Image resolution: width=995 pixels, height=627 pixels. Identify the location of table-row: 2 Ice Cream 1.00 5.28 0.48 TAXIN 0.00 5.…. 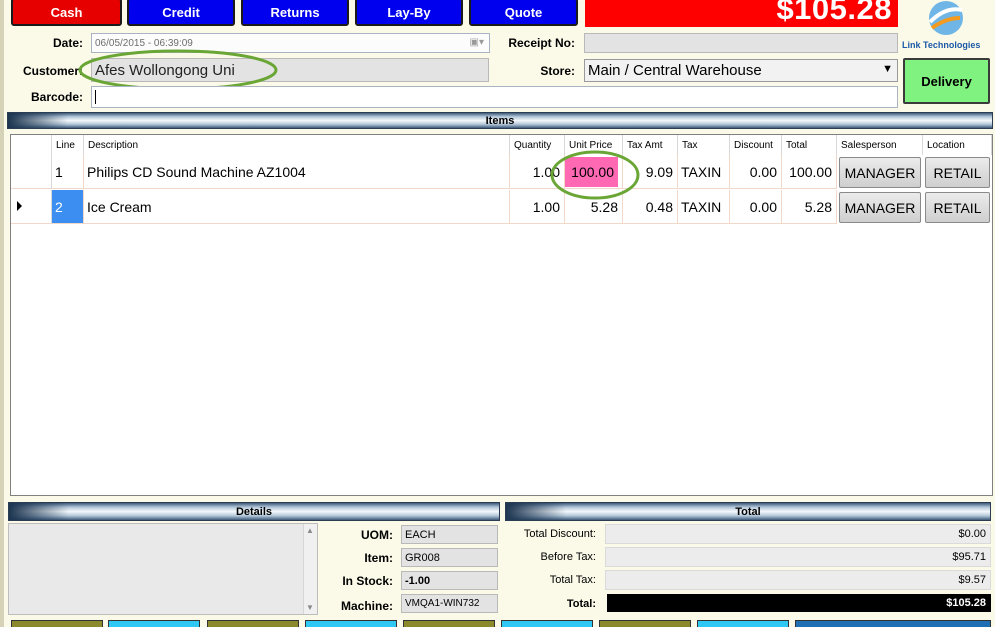
(501, 207).